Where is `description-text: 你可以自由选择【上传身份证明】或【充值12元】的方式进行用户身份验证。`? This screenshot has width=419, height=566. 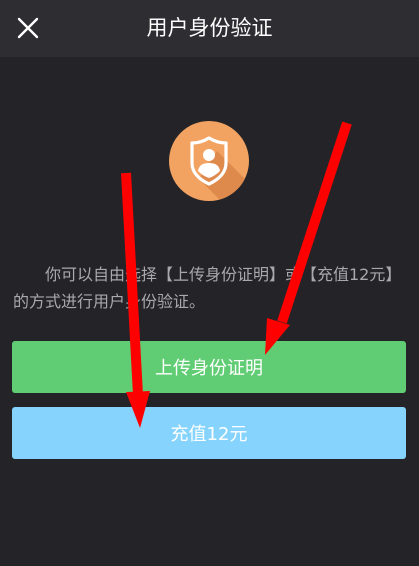
description-text: 你可以自由选择【上传身份证明】或【充值12元】的方式进行用户身份验证。 is located at coordinates (207, 288).